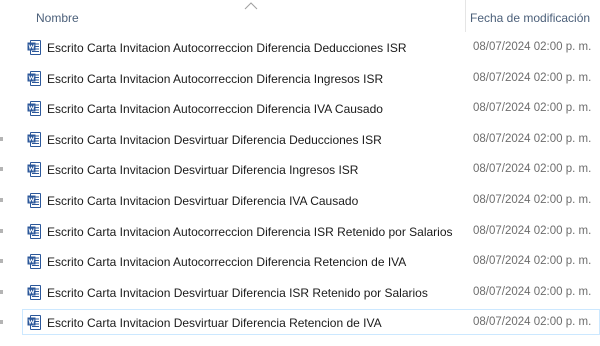 The height and width of the screenshot is (346, 600). Describe the element at coordinates (57, 18) in the screenshot. I see `column-header-name: Nombre` at that location.